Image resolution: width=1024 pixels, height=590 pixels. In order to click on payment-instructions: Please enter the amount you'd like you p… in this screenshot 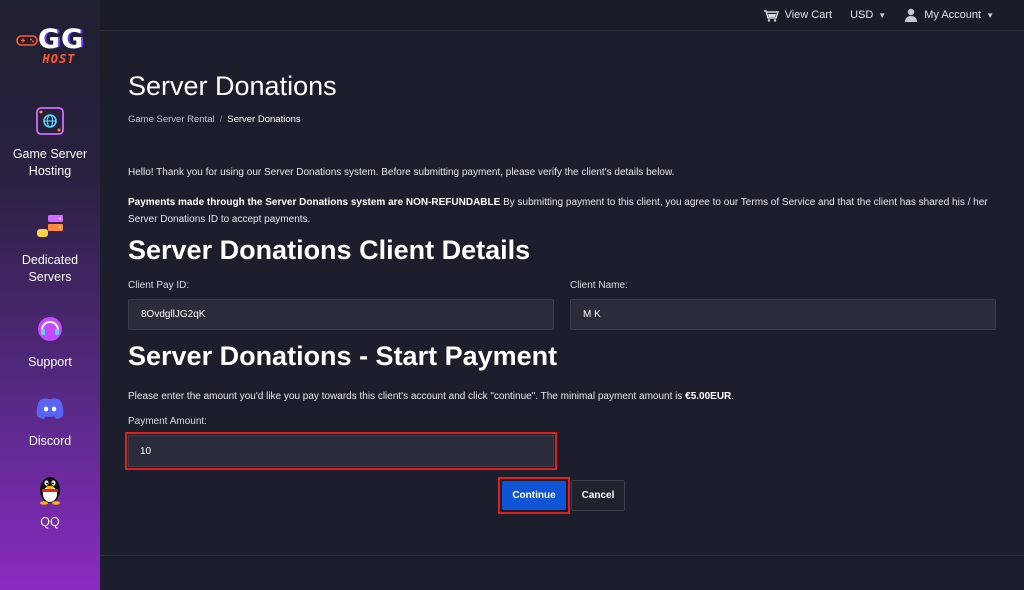, I will do `click(562, 396)`.